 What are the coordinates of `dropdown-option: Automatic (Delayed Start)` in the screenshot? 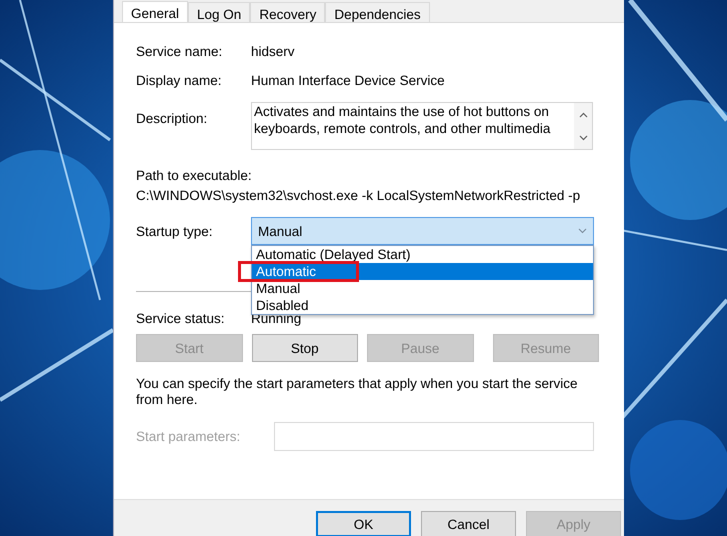 It's located at (422, 254).